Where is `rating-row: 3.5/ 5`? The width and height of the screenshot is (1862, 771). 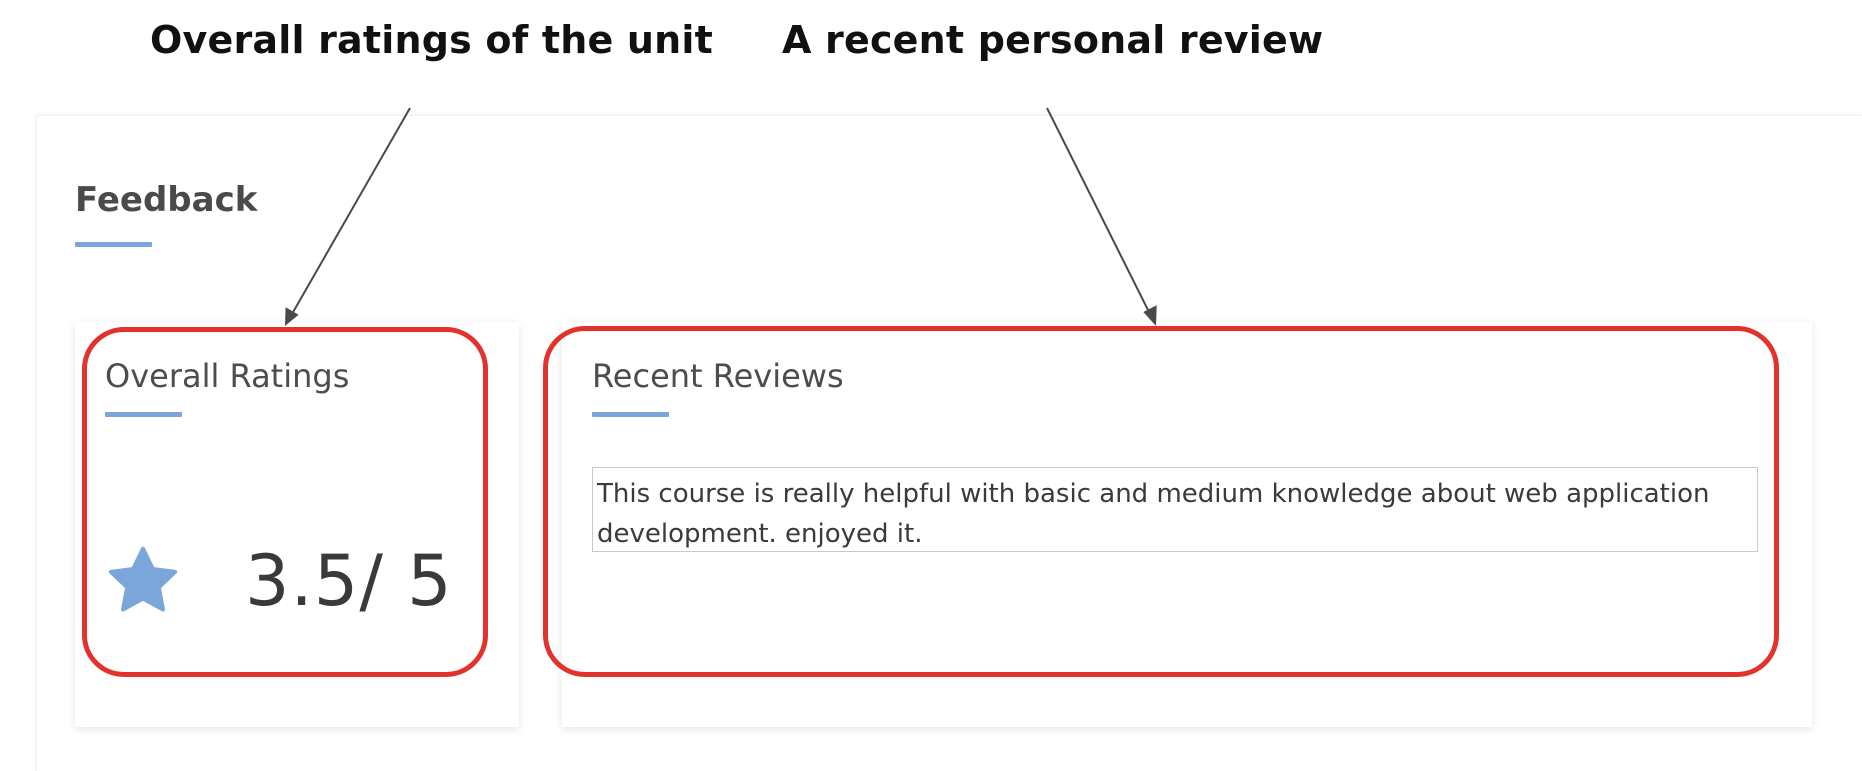
rating-row: 3.5/ 5 is located at coordinates (278, 581).